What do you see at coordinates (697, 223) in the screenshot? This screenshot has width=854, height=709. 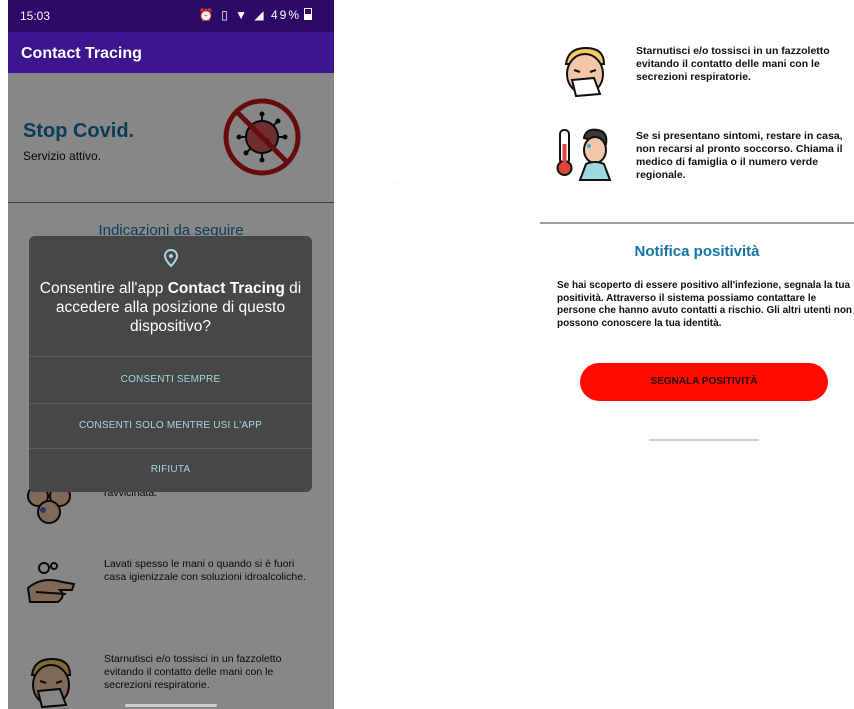 I see `divider` at bounding box center [697, 223].